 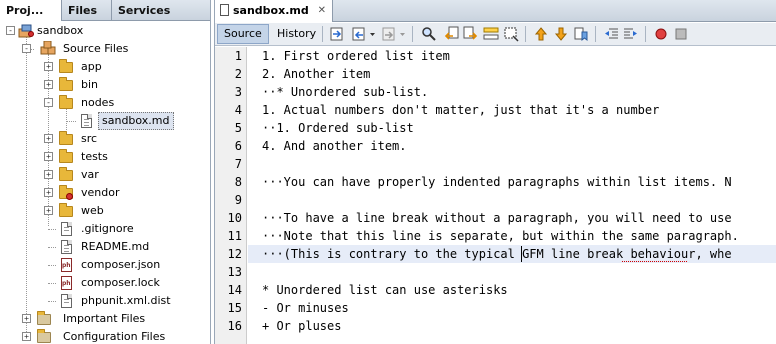 I want to click on tree-node-label: src, so click(x=89, y=138).